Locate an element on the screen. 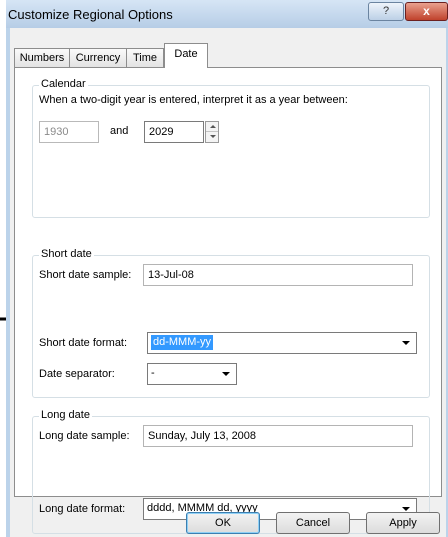 The height and width of the screenshot is (537, 448). date-separator-label: Date separator: is located at coordinates (77, 374).